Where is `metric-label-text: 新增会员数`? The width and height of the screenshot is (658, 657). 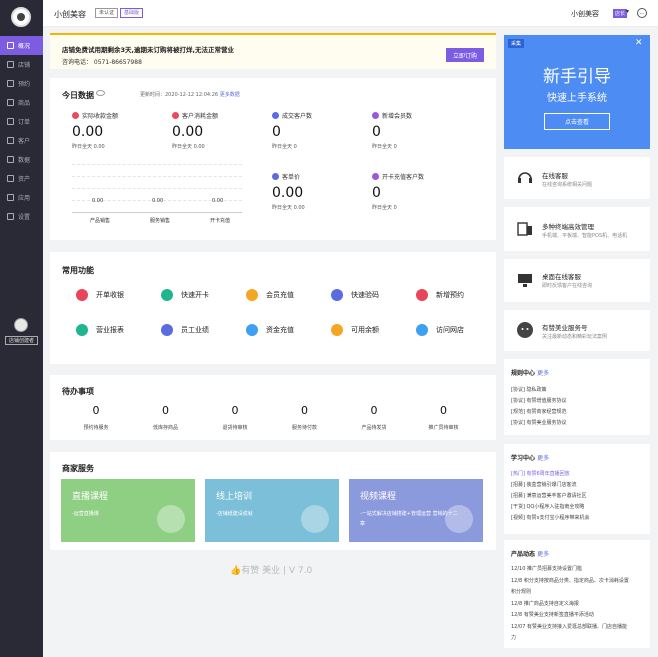 metric-label-text: 新增会员数 is located at coordinates (397, 116).